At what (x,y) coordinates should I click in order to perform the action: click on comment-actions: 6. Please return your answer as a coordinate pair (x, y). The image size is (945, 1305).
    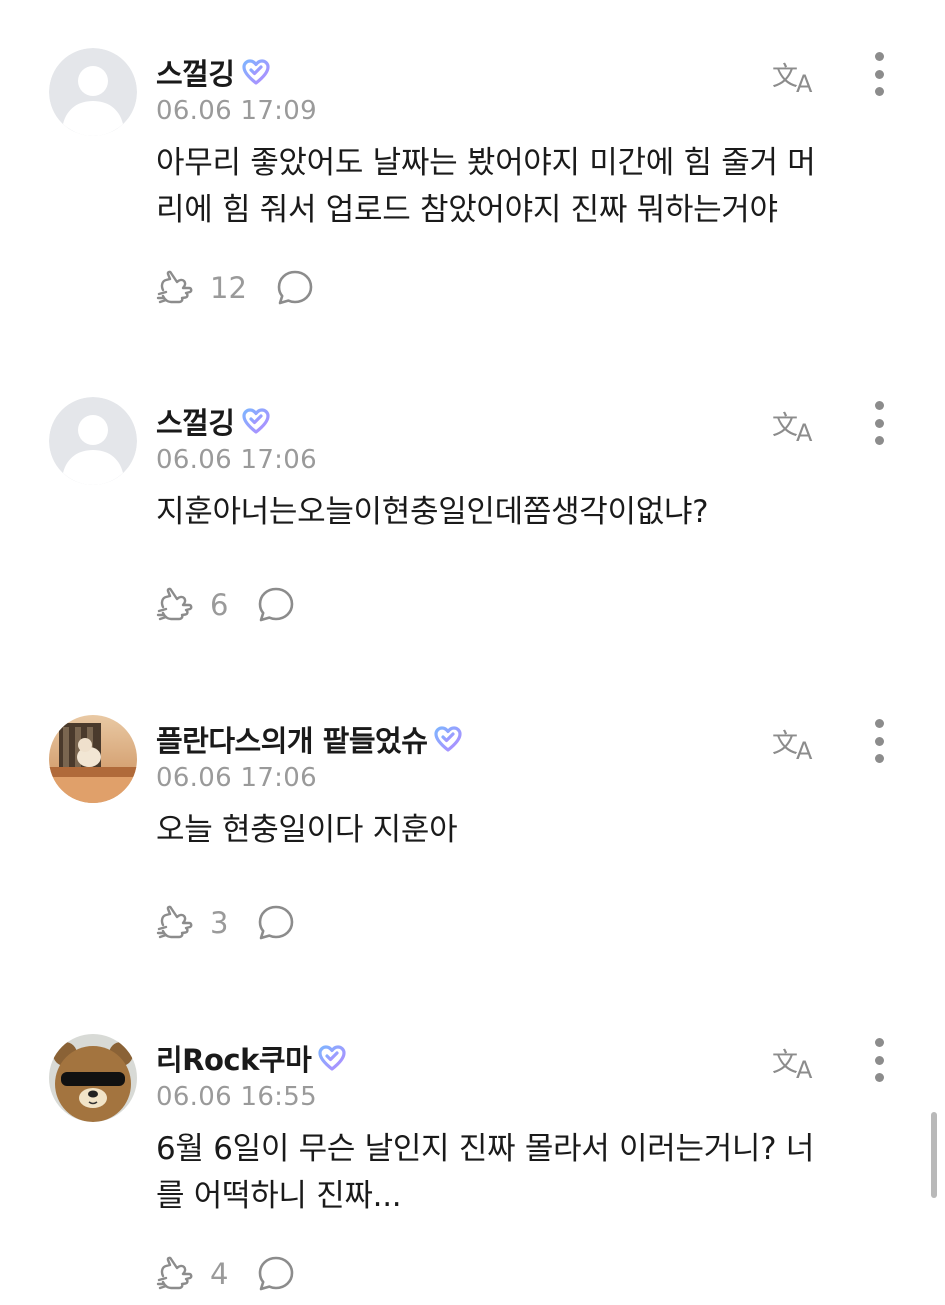
    Looking at the image, I should click on (226, 605).